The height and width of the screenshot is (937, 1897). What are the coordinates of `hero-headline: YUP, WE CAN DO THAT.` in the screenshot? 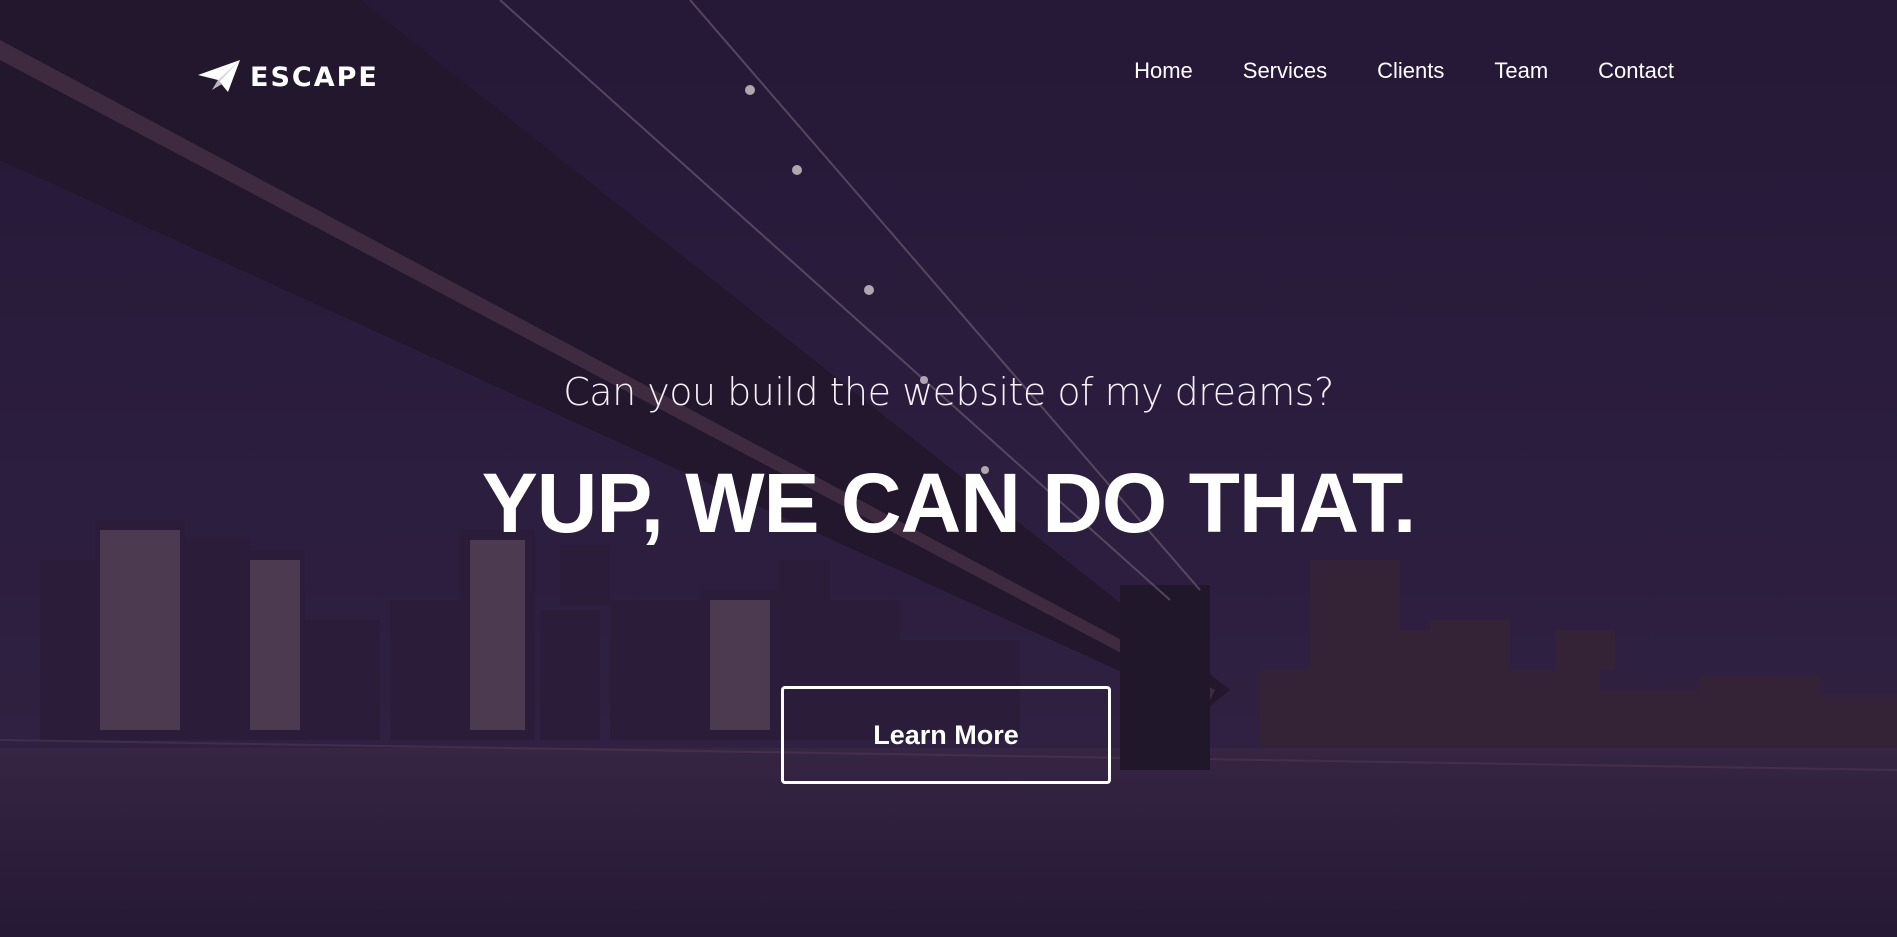 It's located at (949, 503).